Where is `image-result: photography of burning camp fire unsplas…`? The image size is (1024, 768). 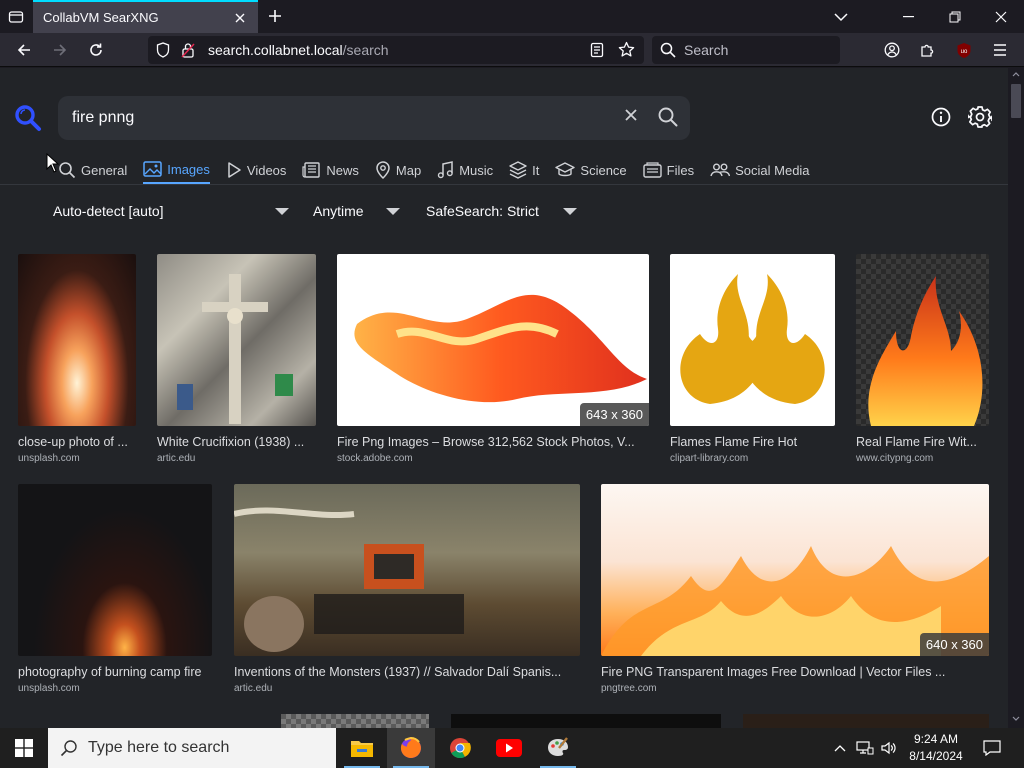
image-result: photography of burning camp fire unsplas… is located at coordinates (115, 589).